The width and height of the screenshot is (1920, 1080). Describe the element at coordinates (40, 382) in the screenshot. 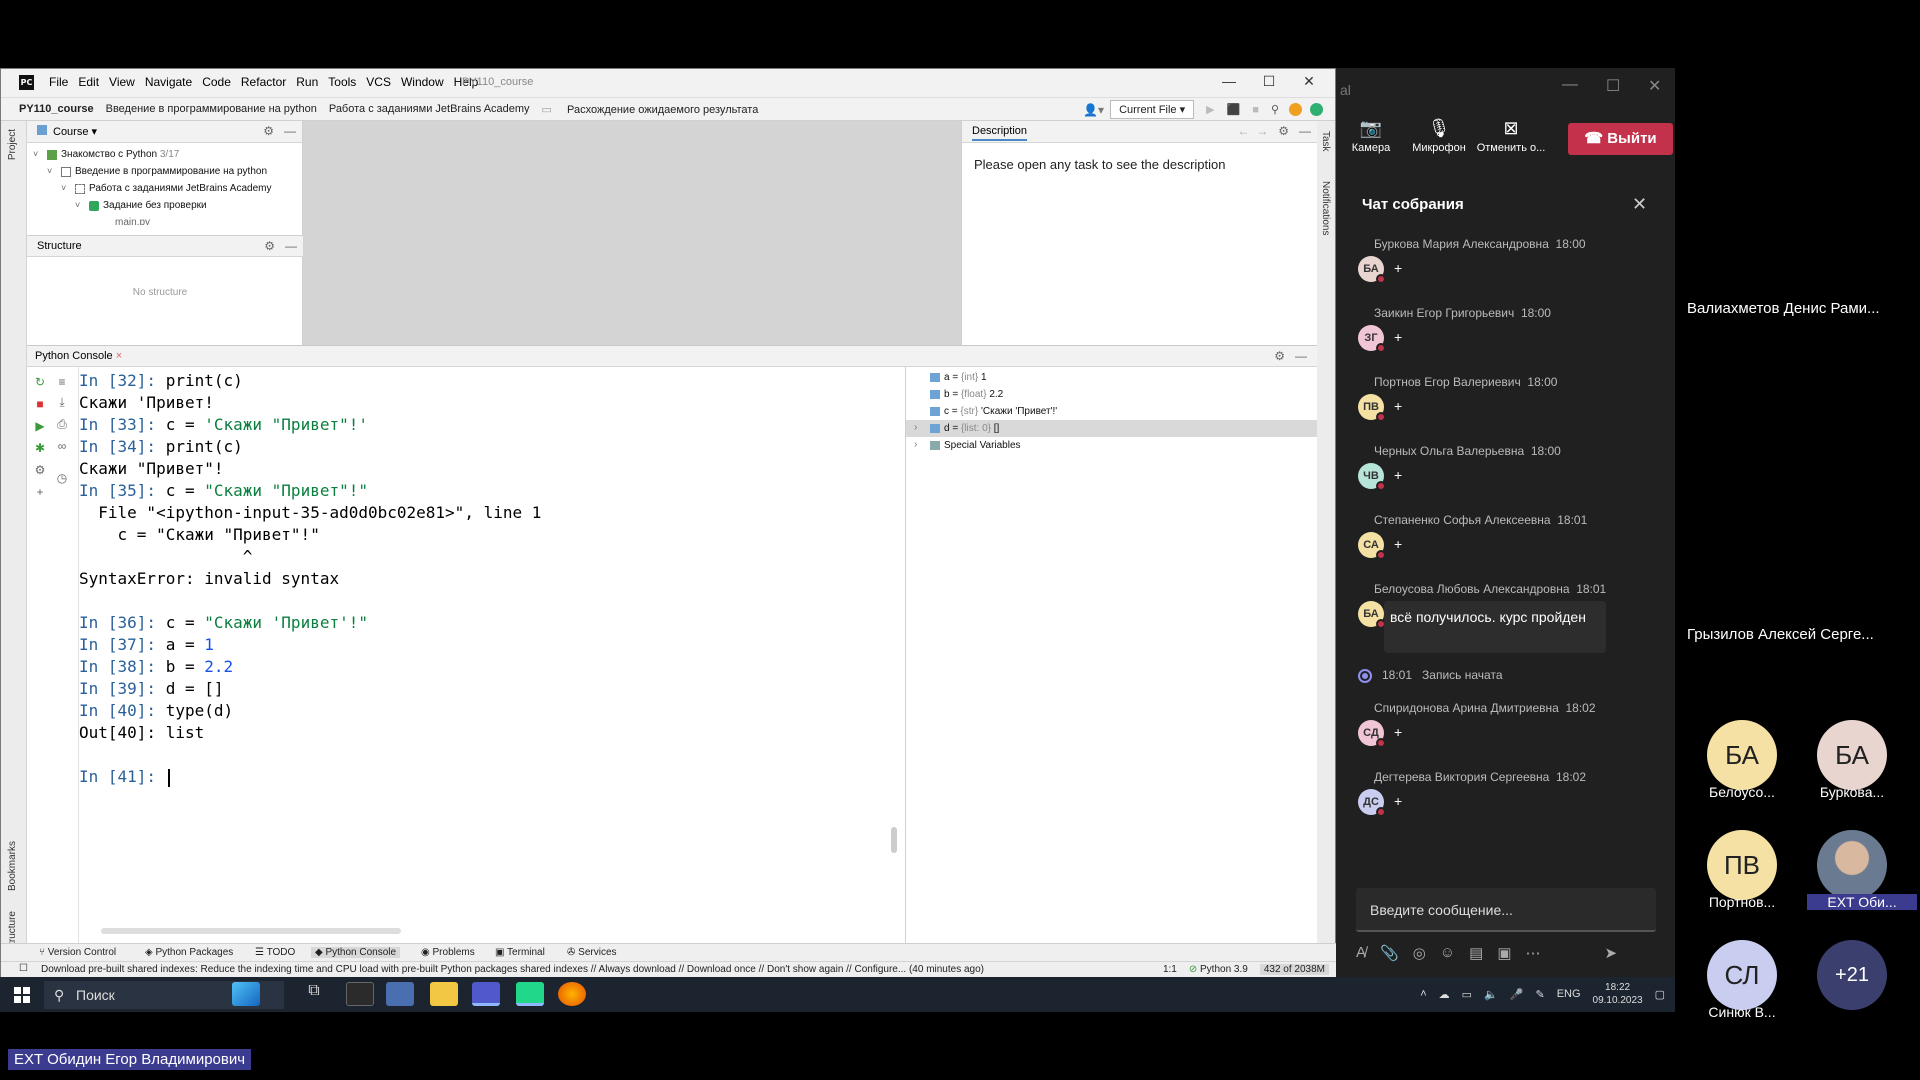

I see `rerun-icon: ↻` at that location.